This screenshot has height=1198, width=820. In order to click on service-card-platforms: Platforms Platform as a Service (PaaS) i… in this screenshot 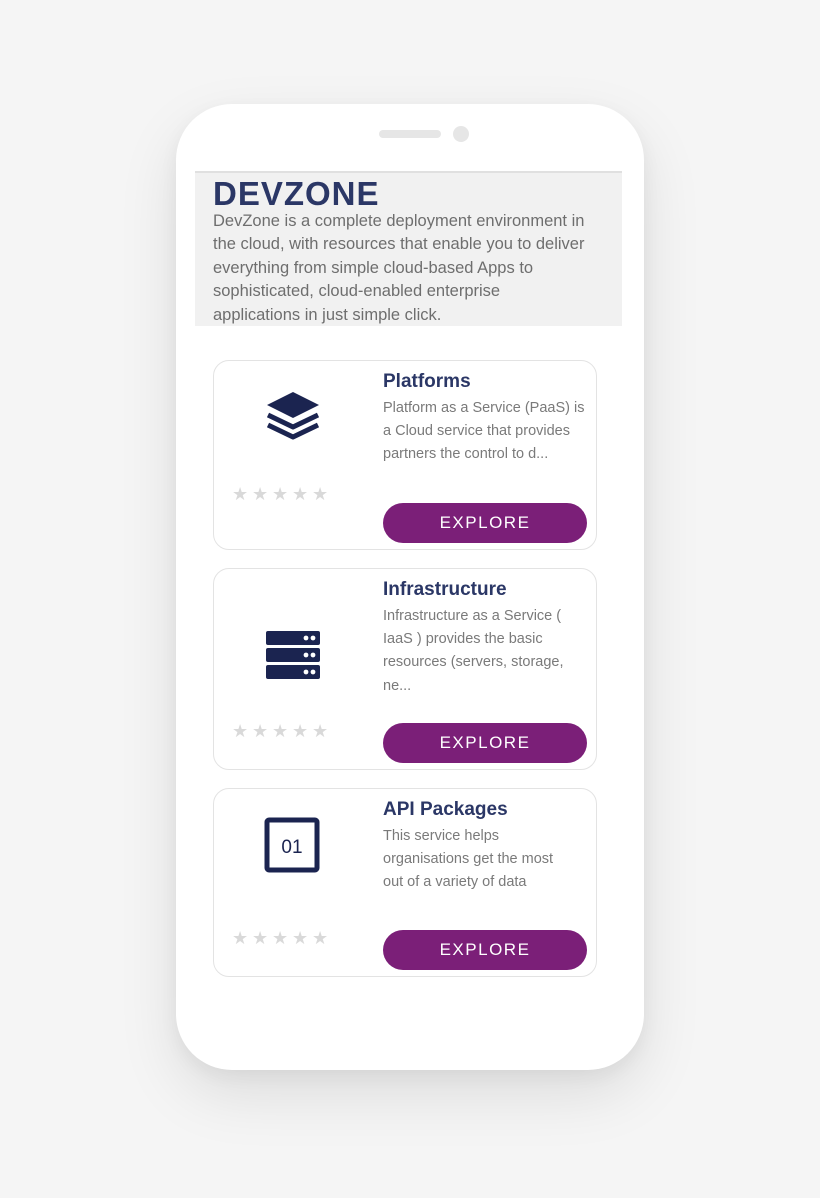, I will do `click(405, 455)`.